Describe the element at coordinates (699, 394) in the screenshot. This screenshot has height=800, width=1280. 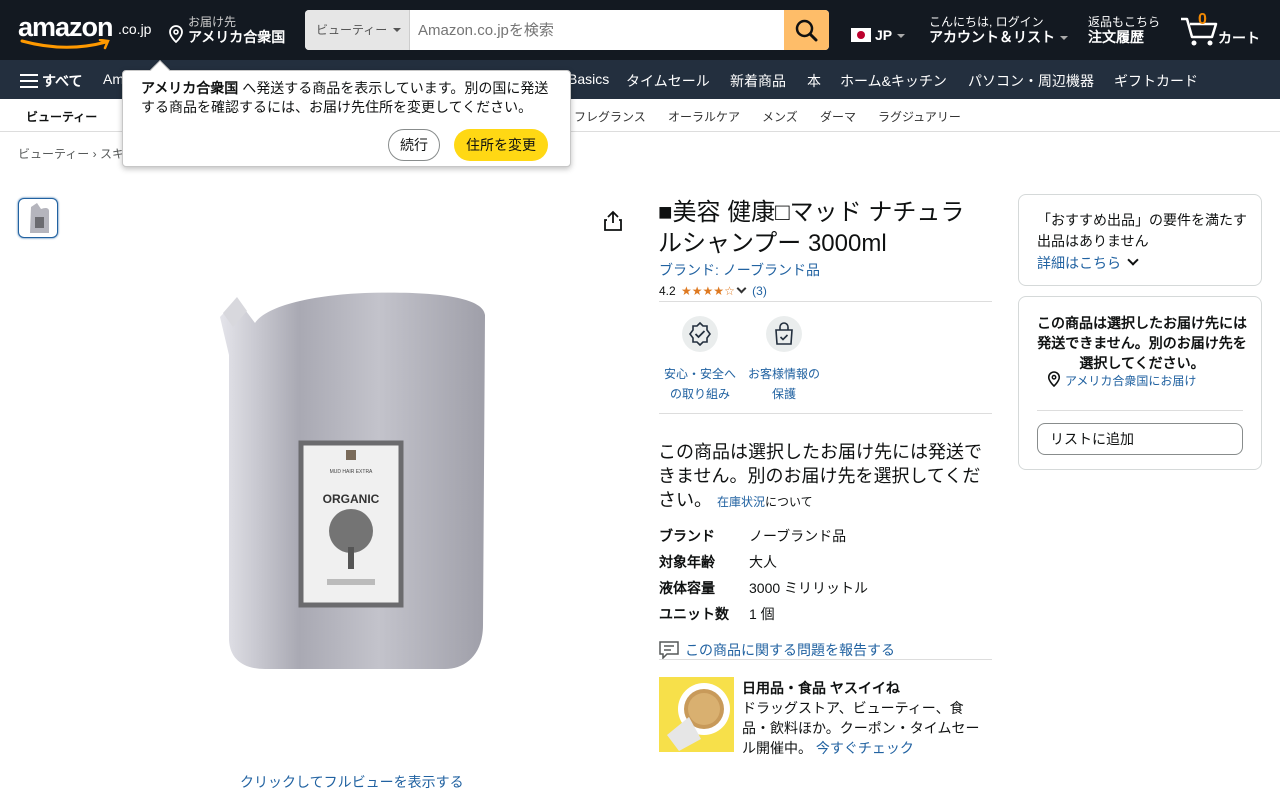
I see `safety-label-l2: の取り組み` at that location.